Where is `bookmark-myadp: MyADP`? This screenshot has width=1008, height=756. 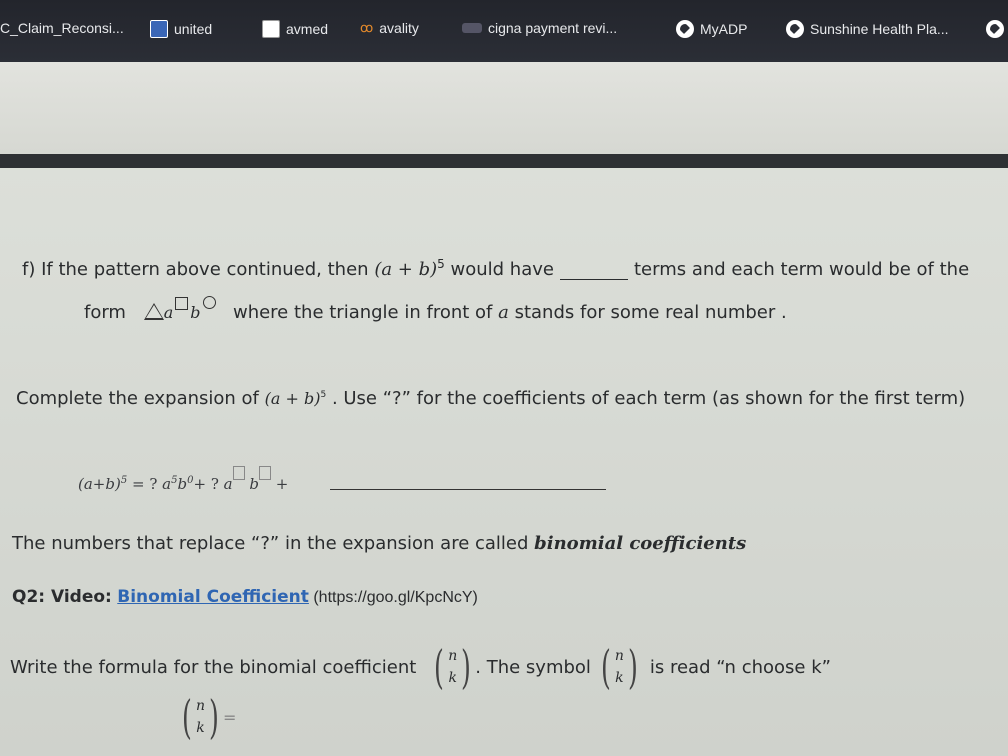
bookmark-myadp: MyADP is located at coordinates (711, 29).